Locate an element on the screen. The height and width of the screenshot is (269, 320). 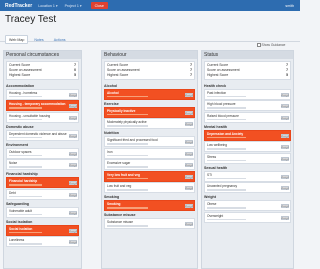
close-button: Close is located at coordinates (99, 5).